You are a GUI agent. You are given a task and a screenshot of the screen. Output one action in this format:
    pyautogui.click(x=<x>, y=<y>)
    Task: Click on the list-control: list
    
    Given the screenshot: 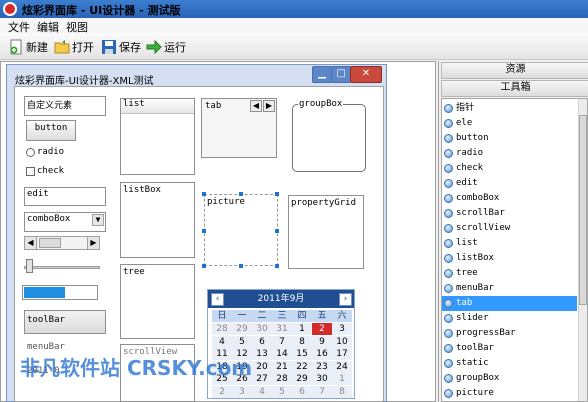 What is the action you would take?
    pyautogui.click(x=157, y=136)
    